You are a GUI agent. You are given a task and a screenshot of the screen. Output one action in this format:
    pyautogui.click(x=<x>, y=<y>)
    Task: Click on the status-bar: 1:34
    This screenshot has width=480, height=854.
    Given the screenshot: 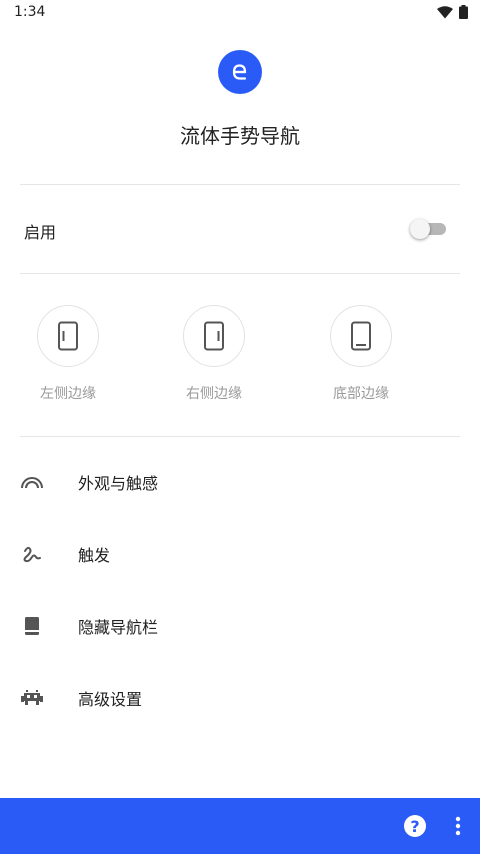 What is the action you would take?
    pyautogui.click(x=240, y=12)
    